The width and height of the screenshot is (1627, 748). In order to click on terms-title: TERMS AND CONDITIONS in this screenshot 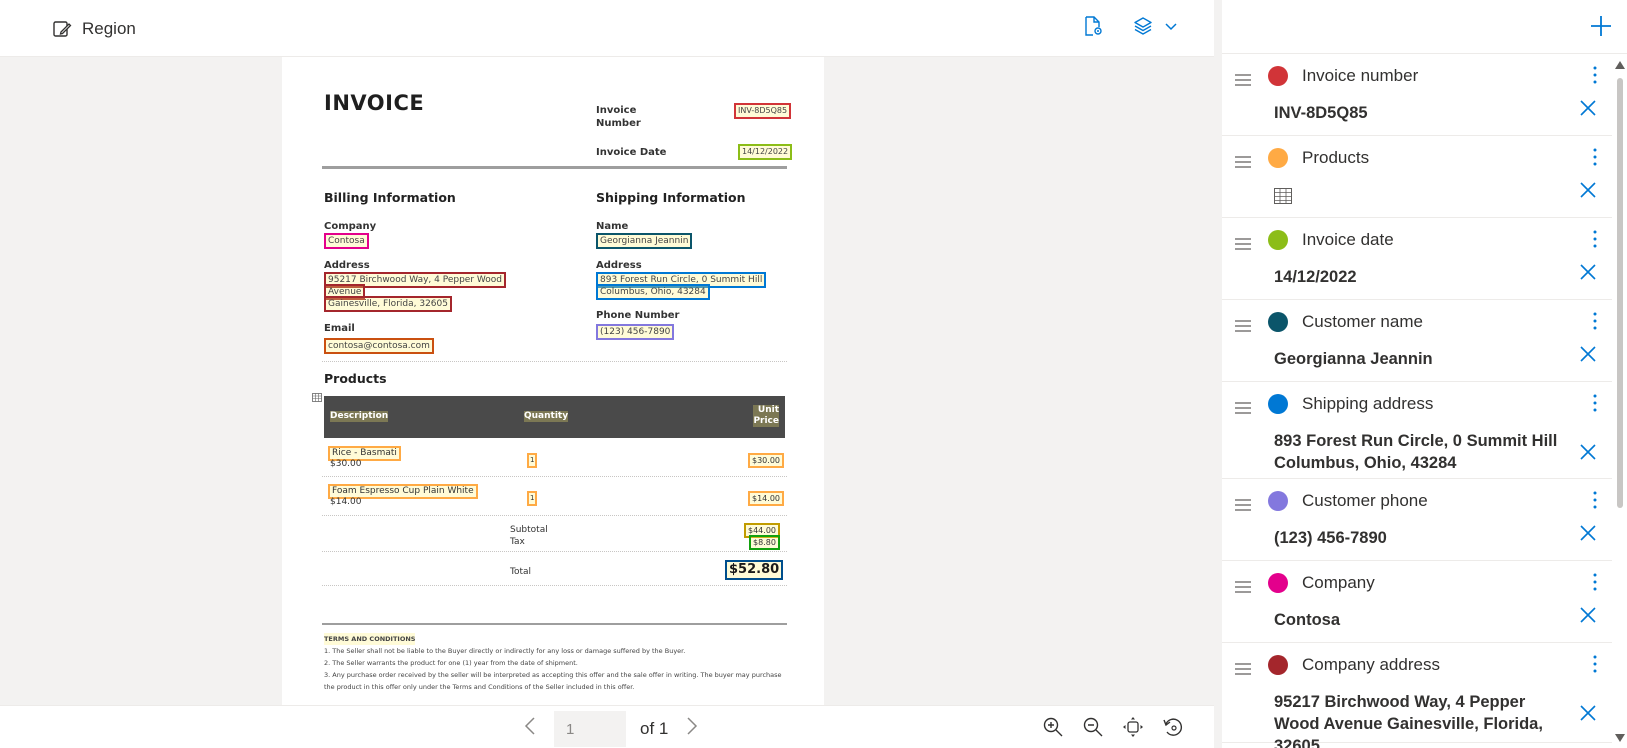, I will do `click(370, 639)`.